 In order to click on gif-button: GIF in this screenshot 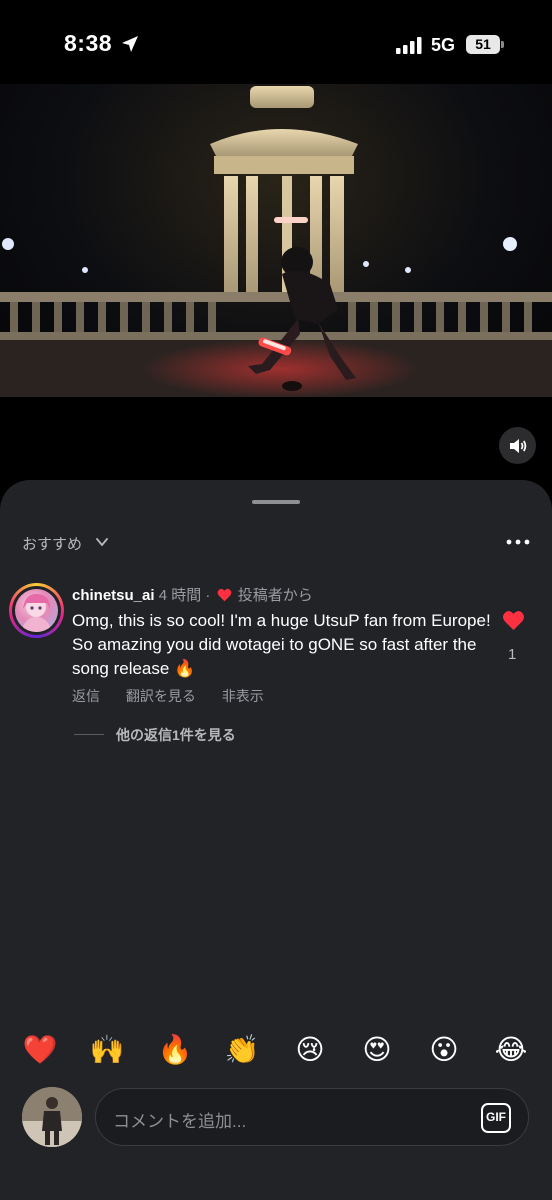, I will do `click(496, 1118)`.